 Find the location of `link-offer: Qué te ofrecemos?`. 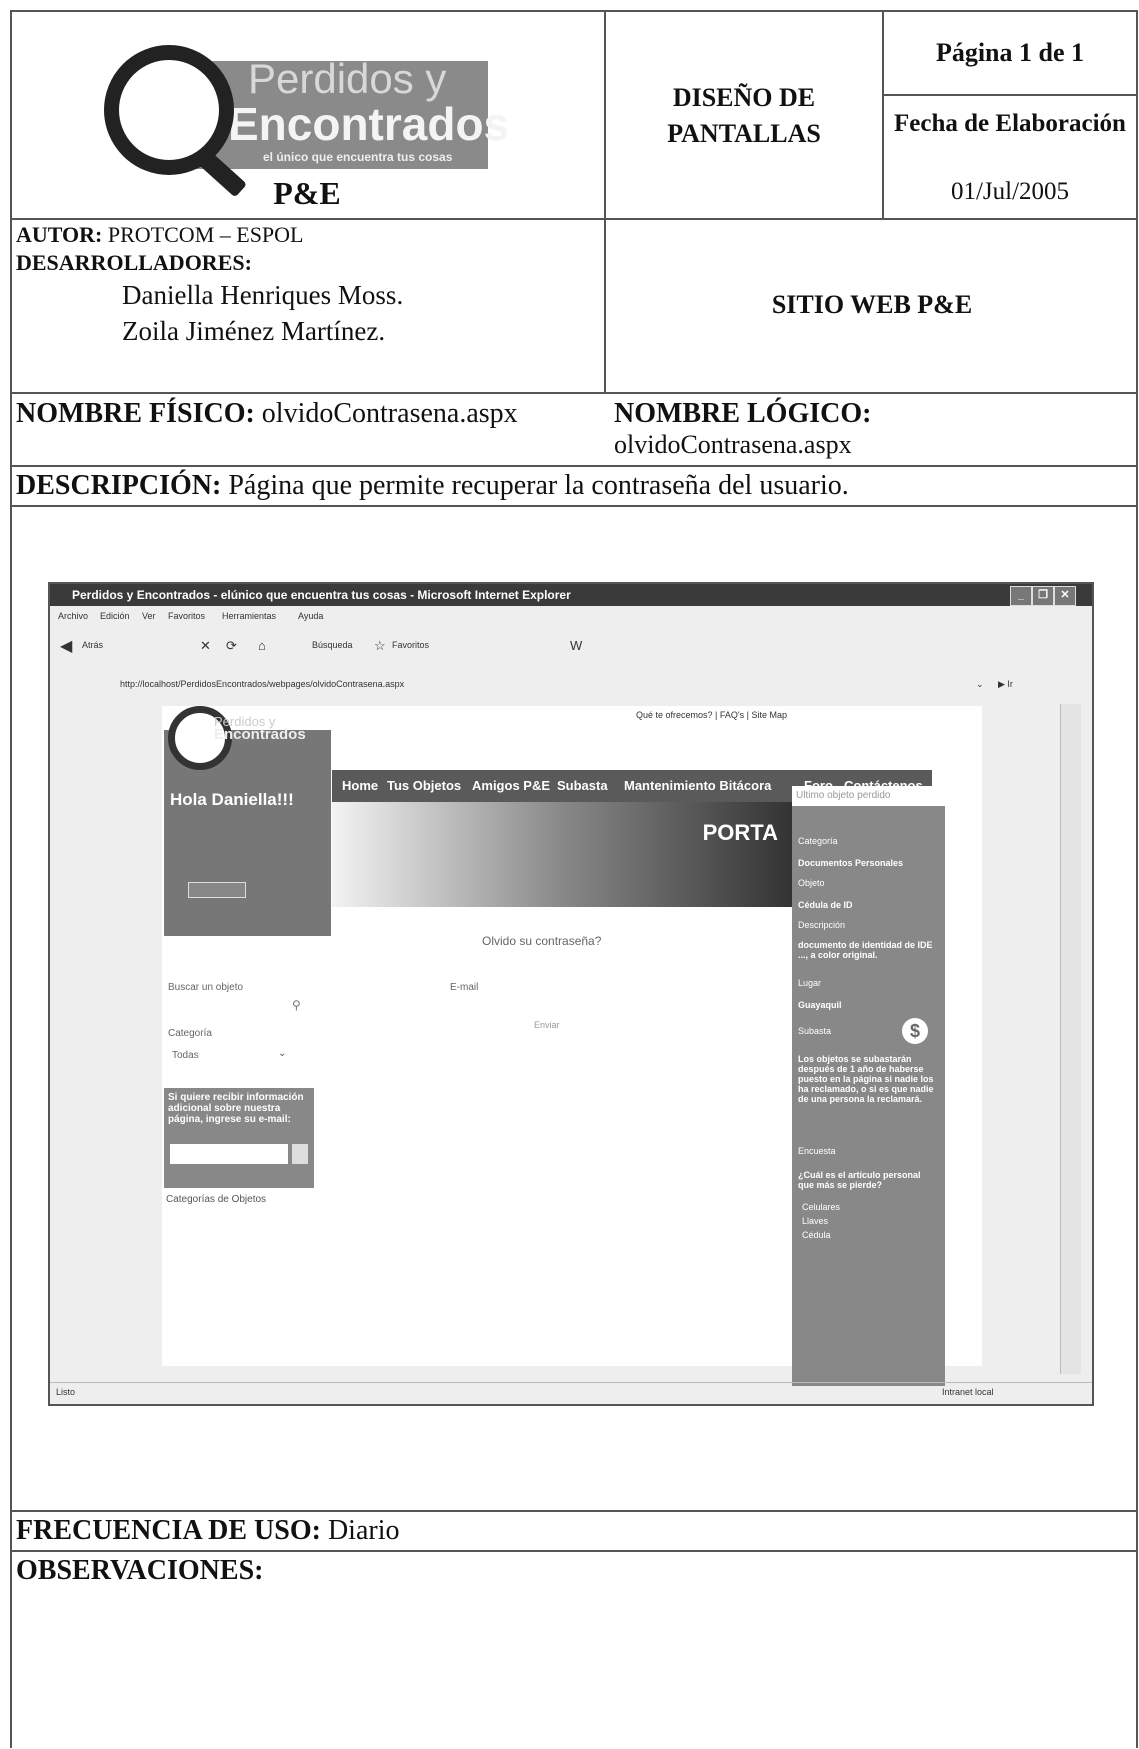

link-offer: Qué te ofrecemos? is located at coordinates (674, 715).